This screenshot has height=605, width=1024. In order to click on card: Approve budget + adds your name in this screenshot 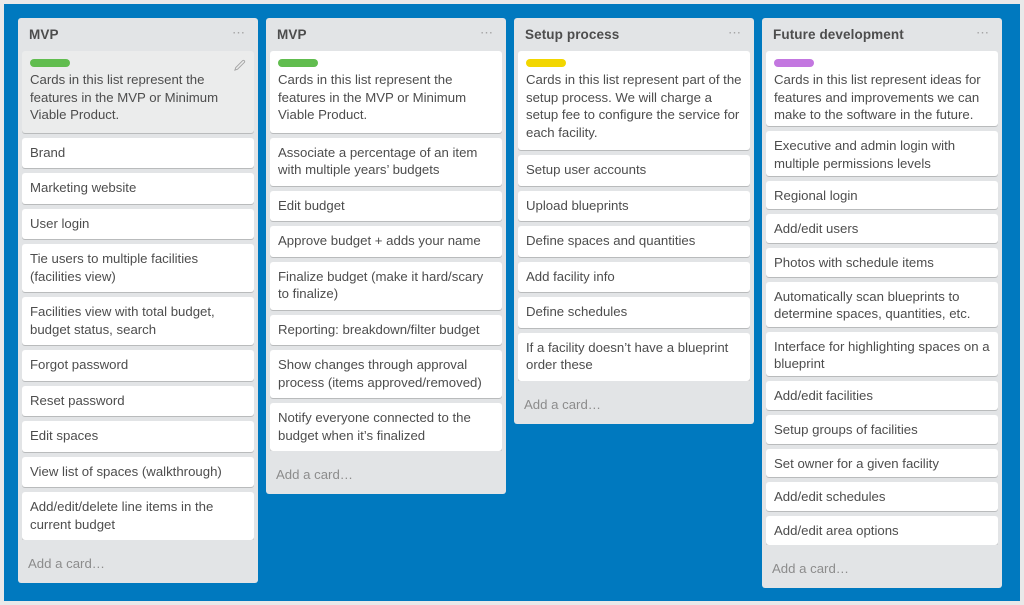, I will do `click(386, 241)`.